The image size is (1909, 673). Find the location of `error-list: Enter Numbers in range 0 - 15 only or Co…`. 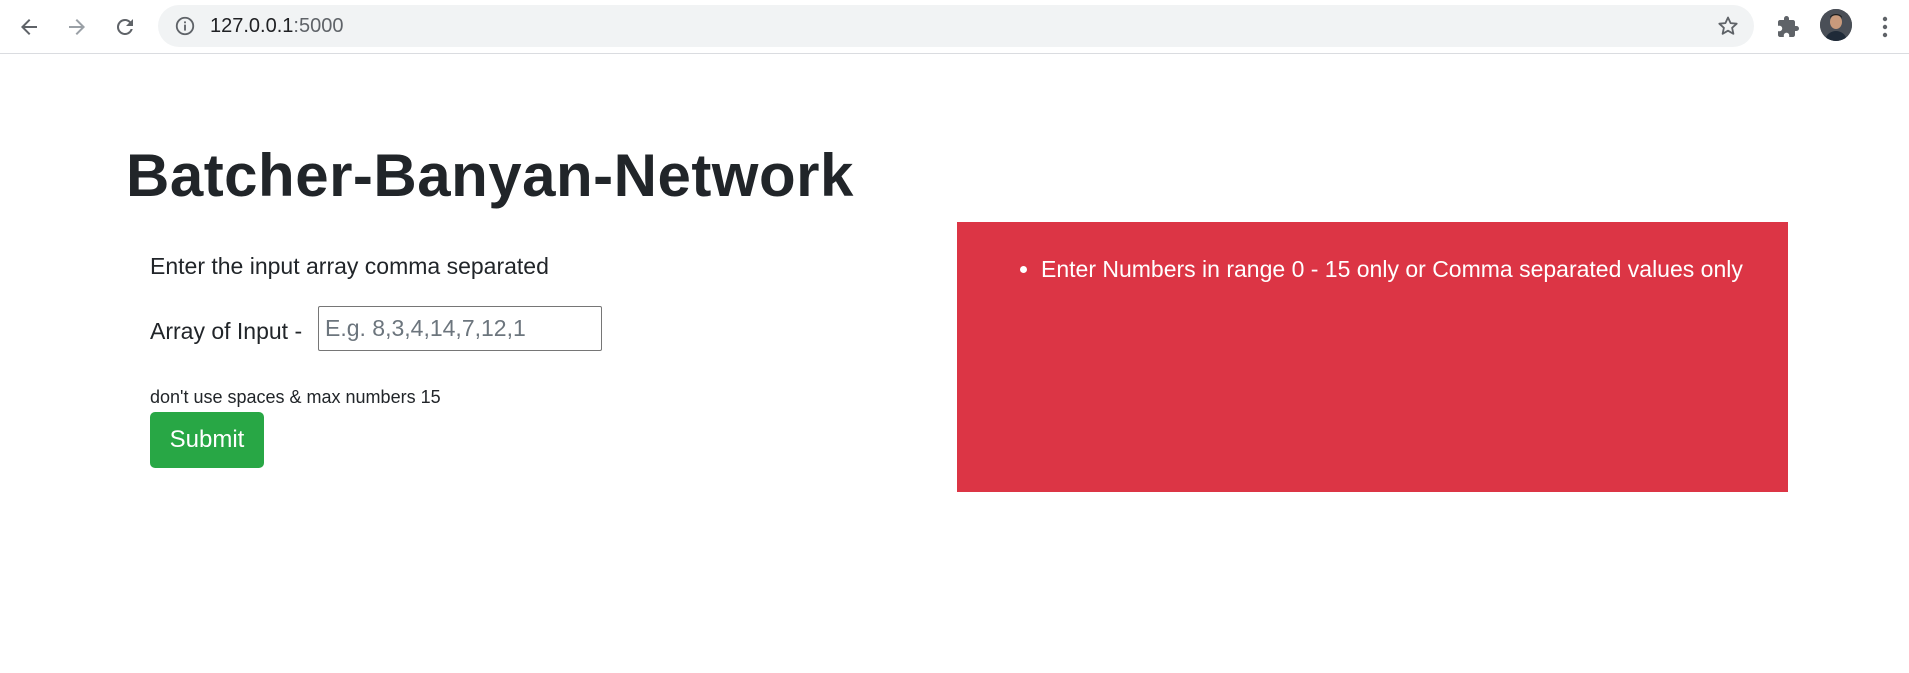

error-list: Enter Numbers in range 0 - 15 only or Co… is located at coordinates (1372, 254).